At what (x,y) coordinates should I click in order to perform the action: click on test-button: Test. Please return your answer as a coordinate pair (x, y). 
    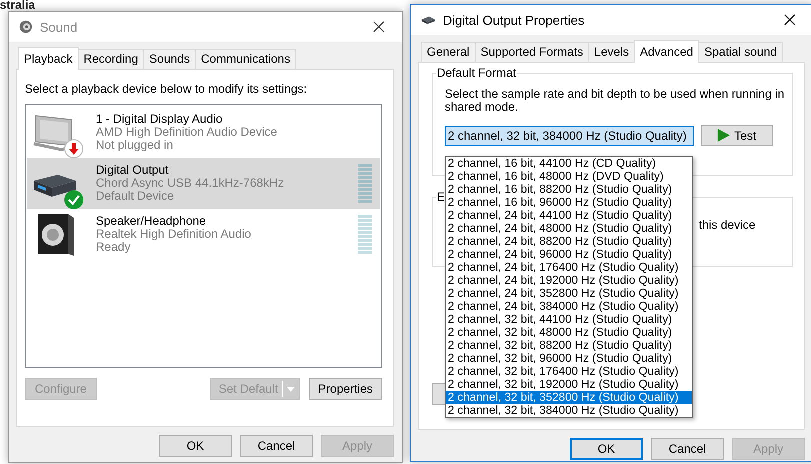
    Looking at the image, I should click on (737, 135).